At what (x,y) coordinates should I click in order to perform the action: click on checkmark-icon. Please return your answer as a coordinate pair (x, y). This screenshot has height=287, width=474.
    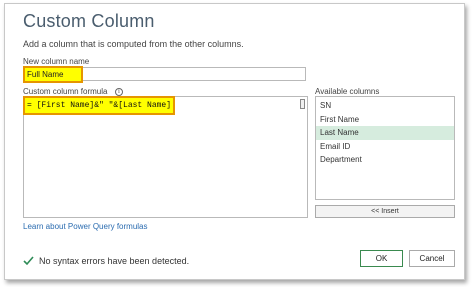
    Looking at the image, I should click on (28, 261).